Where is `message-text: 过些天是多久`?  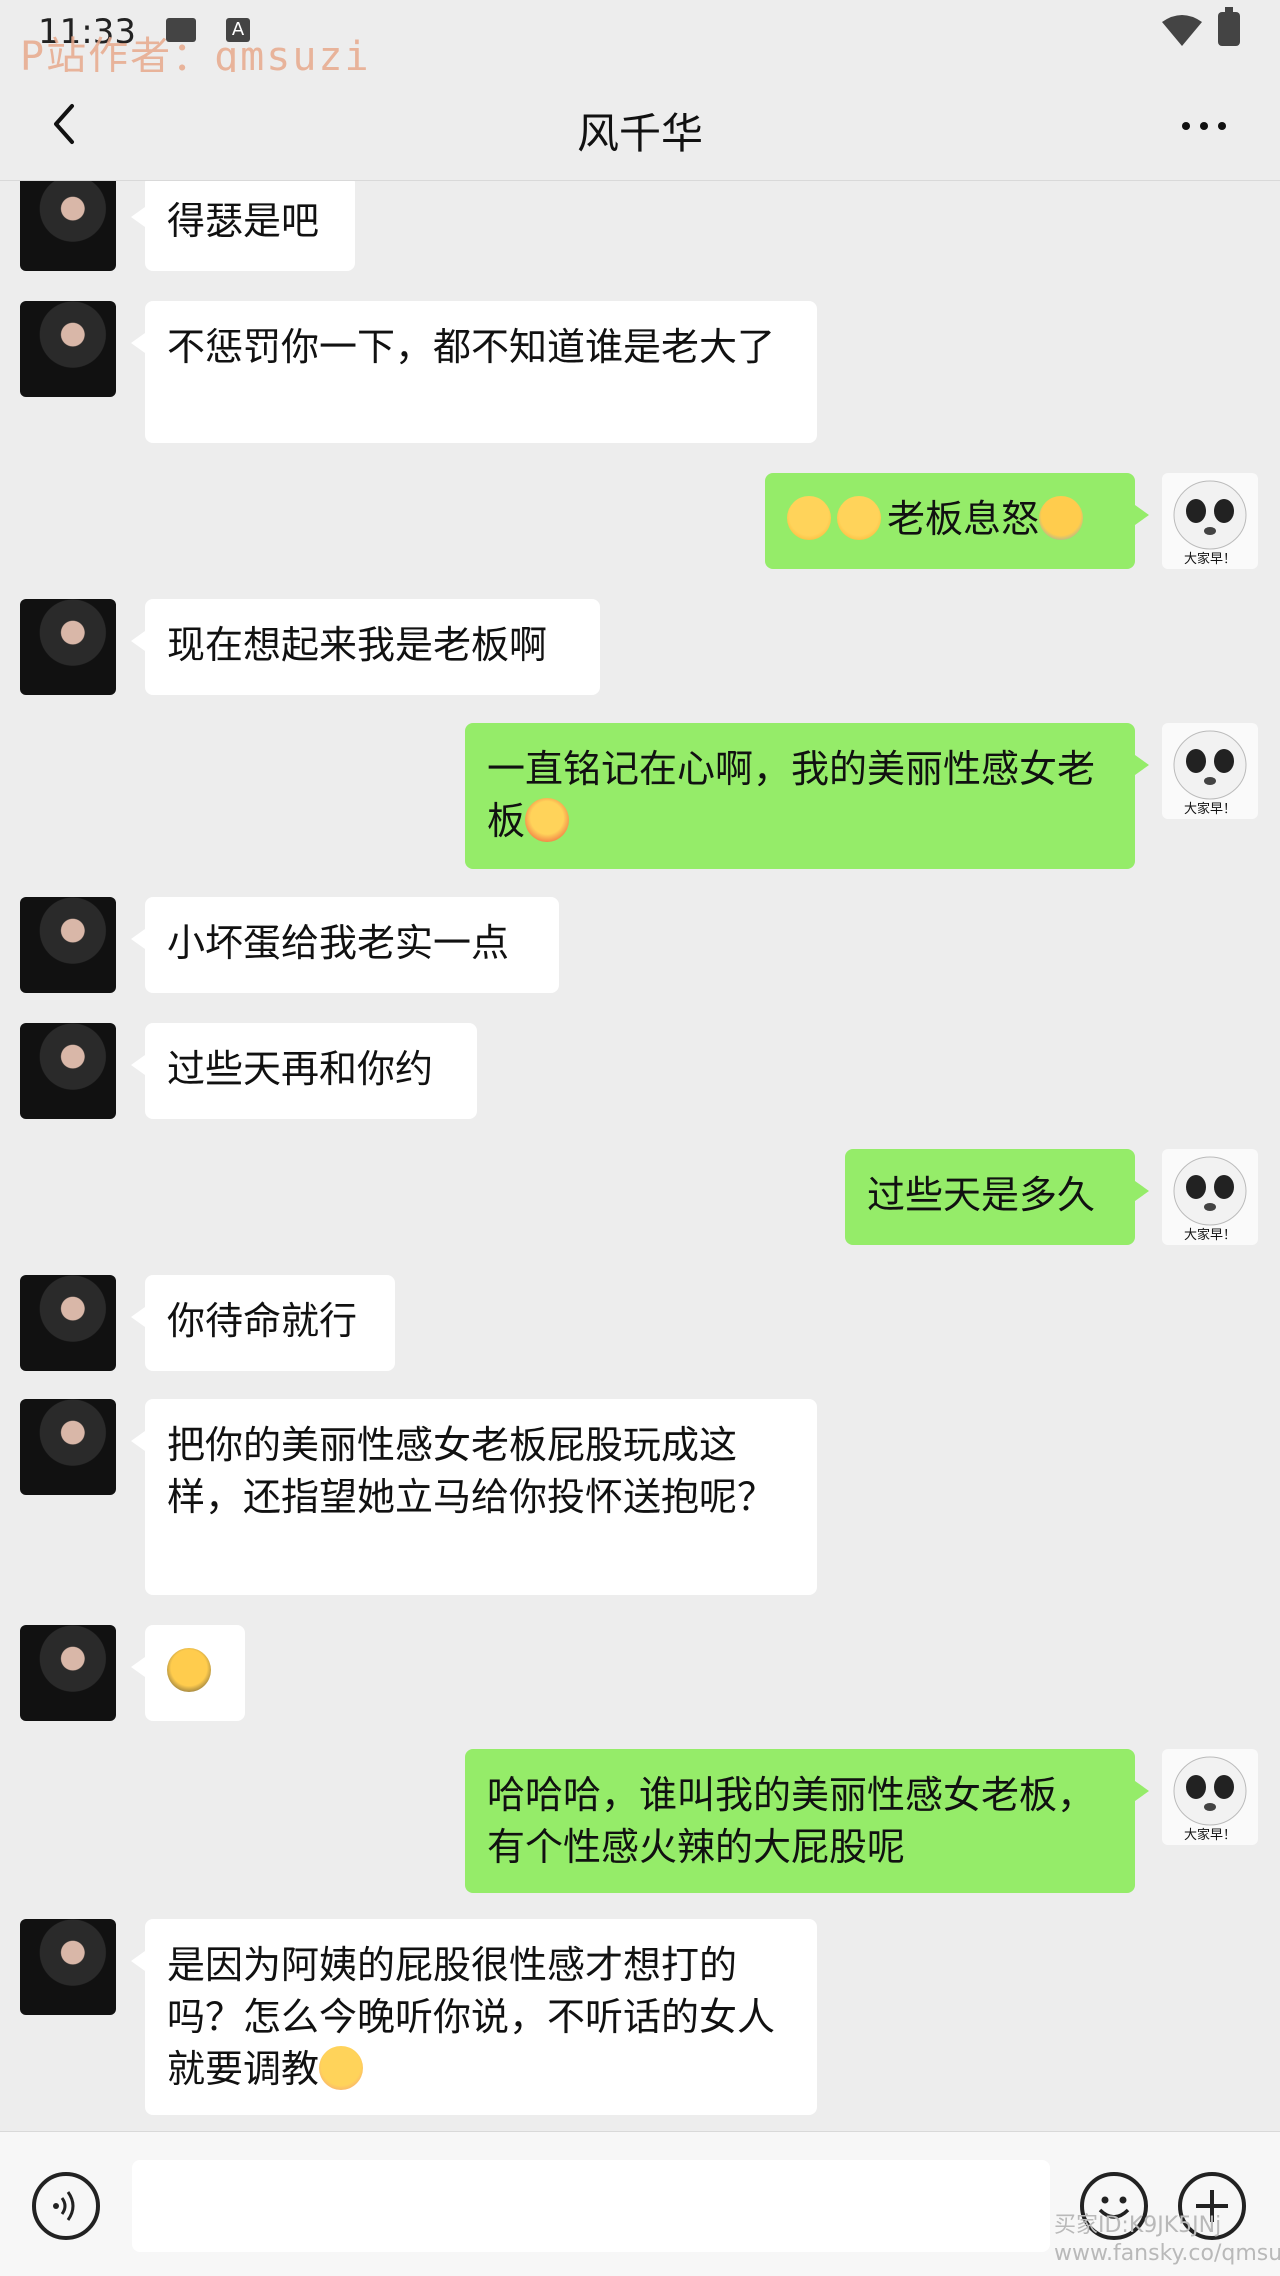
message-text: 过些天是多久 is located at coordinates (981, 1195).